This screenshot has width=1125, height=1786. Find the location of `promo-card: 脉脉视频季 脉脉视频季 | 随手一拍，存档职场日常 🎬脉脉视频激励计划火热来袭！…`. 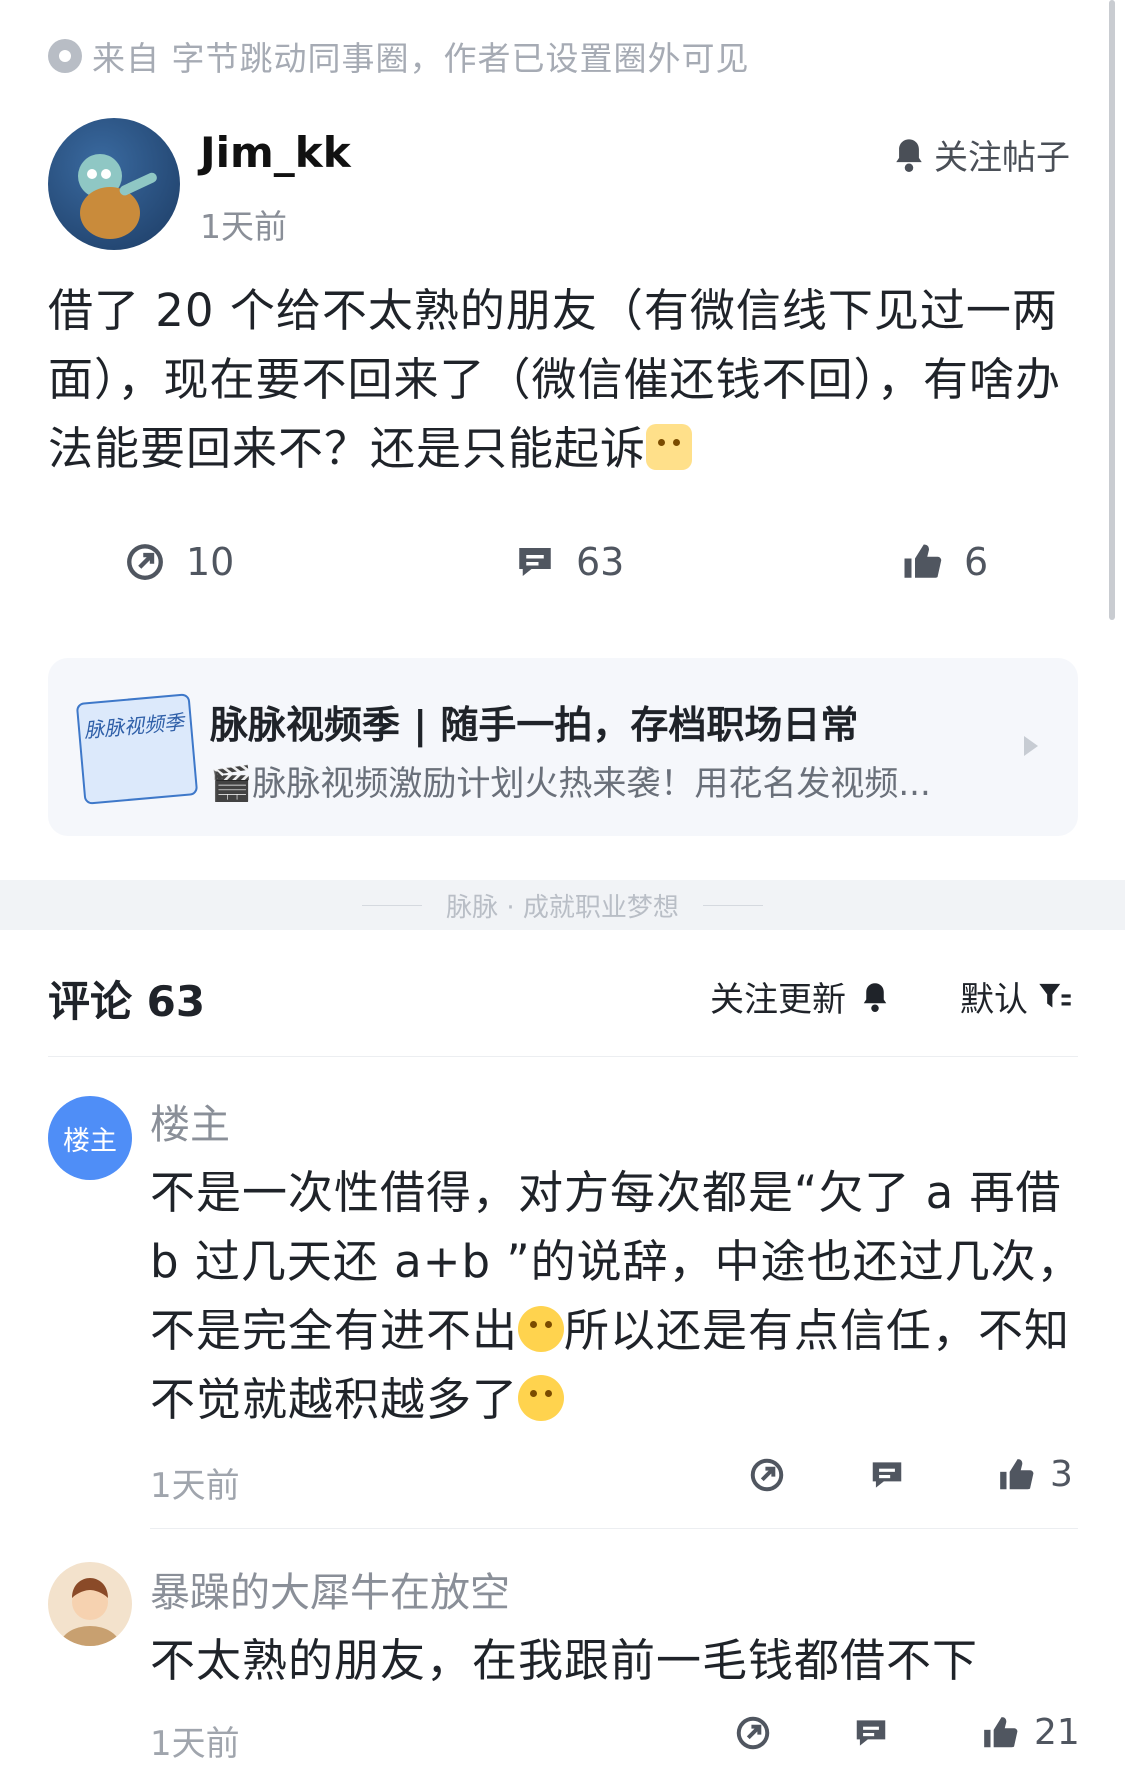

promo-card: 脉脉视频季 脉脉视频季 | 随手一拍，存档职场日常 🎬脉脉视频激励计划火热来袭！… is located at coordinates (563, 747).